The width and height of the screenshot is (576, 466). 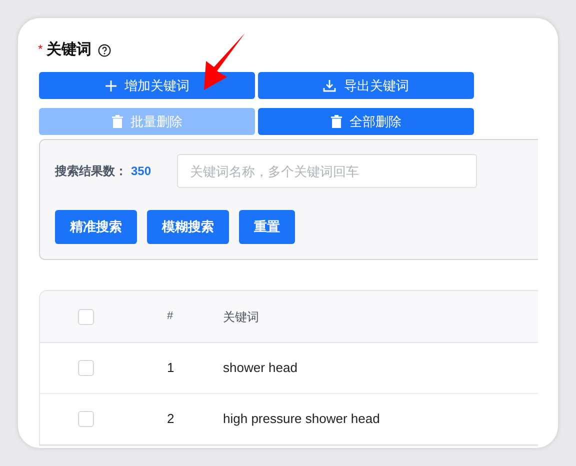 What do you see at coordinates (147, 85) in the screenshot?
I see `action-button: 增加关键词` at bounding box center [147, 85].